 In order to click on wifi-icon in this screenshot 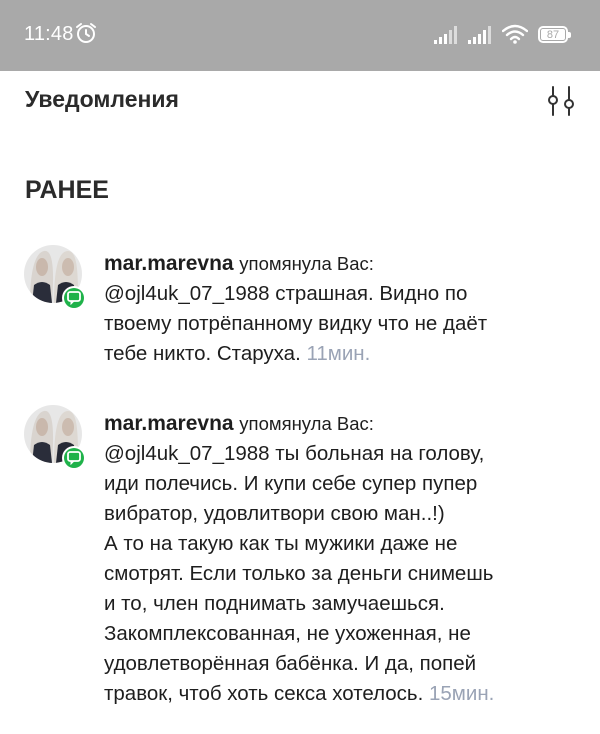, I will do `click(515, 34)`.